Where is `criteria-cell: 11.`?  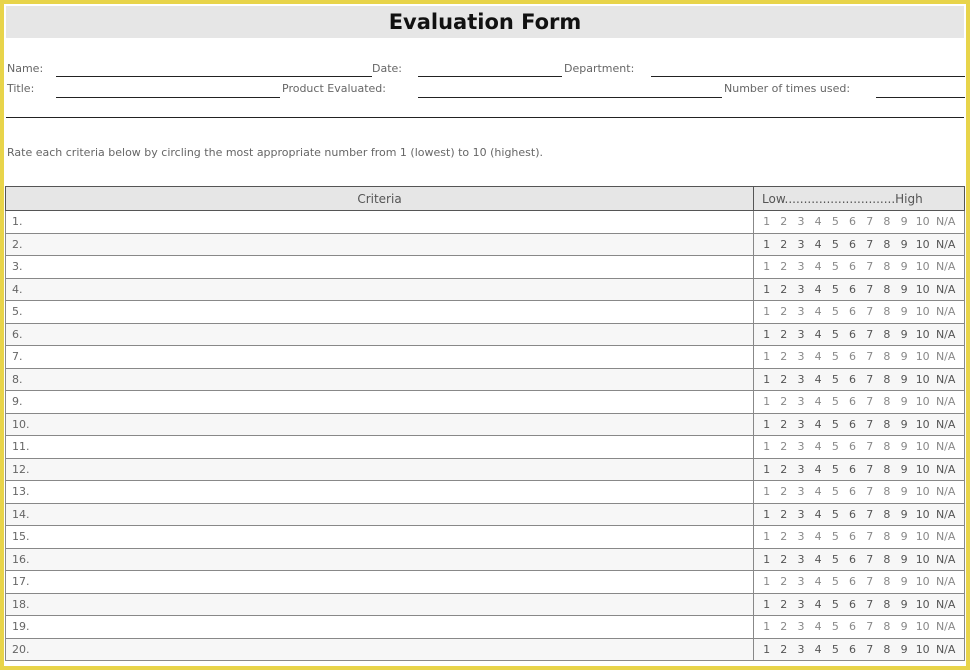
criteria-cell: 11. is located at coordinates (379, 447).